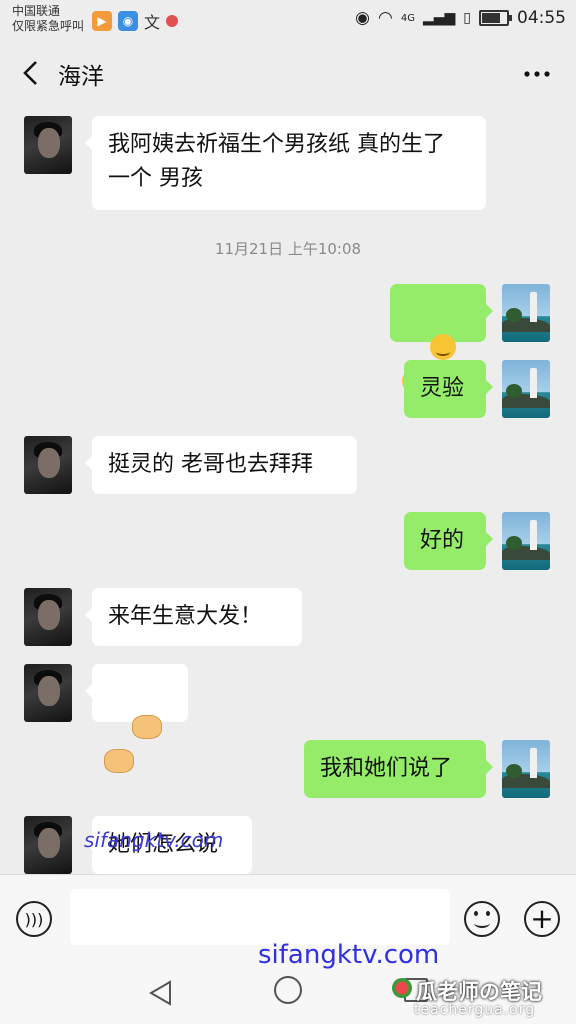 This screenshot has width=576, height=1024. What do you see at coordinates (288, 20) in the screenshot?
I see `status-bar: 中国联通 仅限紧急呼叫 ▶ ◉ 文 ◉ ◠ 4G ▂▄▆ ▯ 04:55` at bounding box center [288, 20].